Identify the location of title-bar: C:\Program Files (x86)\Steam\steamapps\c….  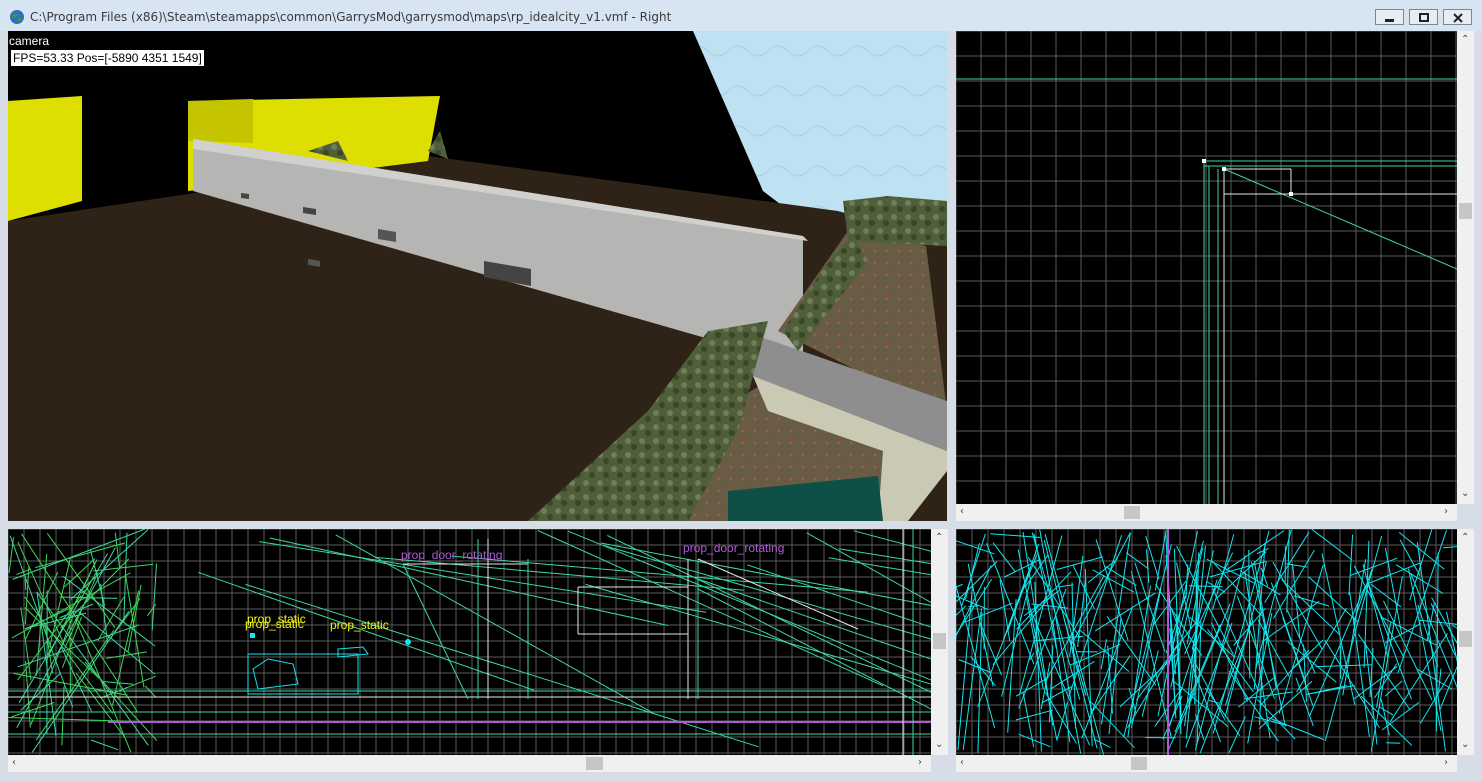
(741, 15).